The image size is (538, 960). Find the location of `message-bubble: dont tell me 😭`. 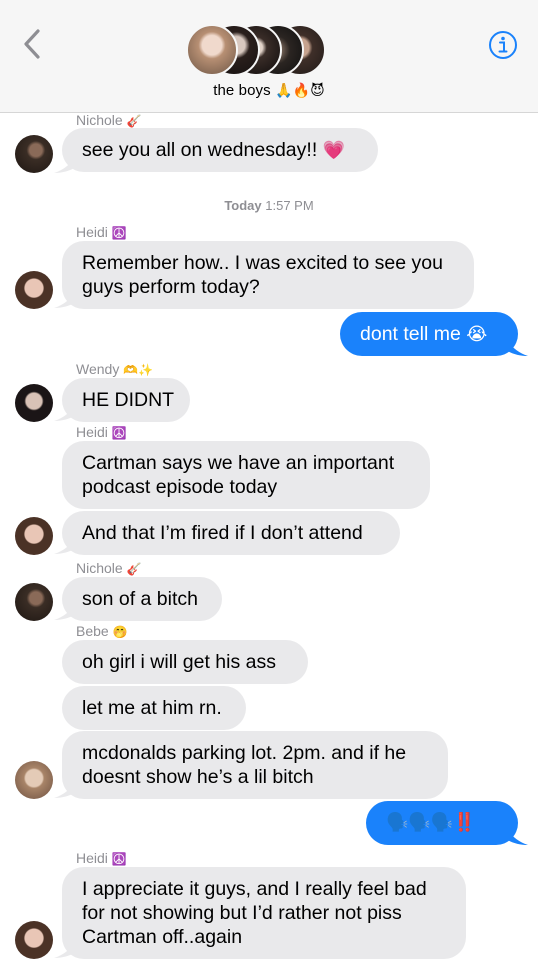

message-bubble: dont tell me 😭 is located at coordinates (429, 334).